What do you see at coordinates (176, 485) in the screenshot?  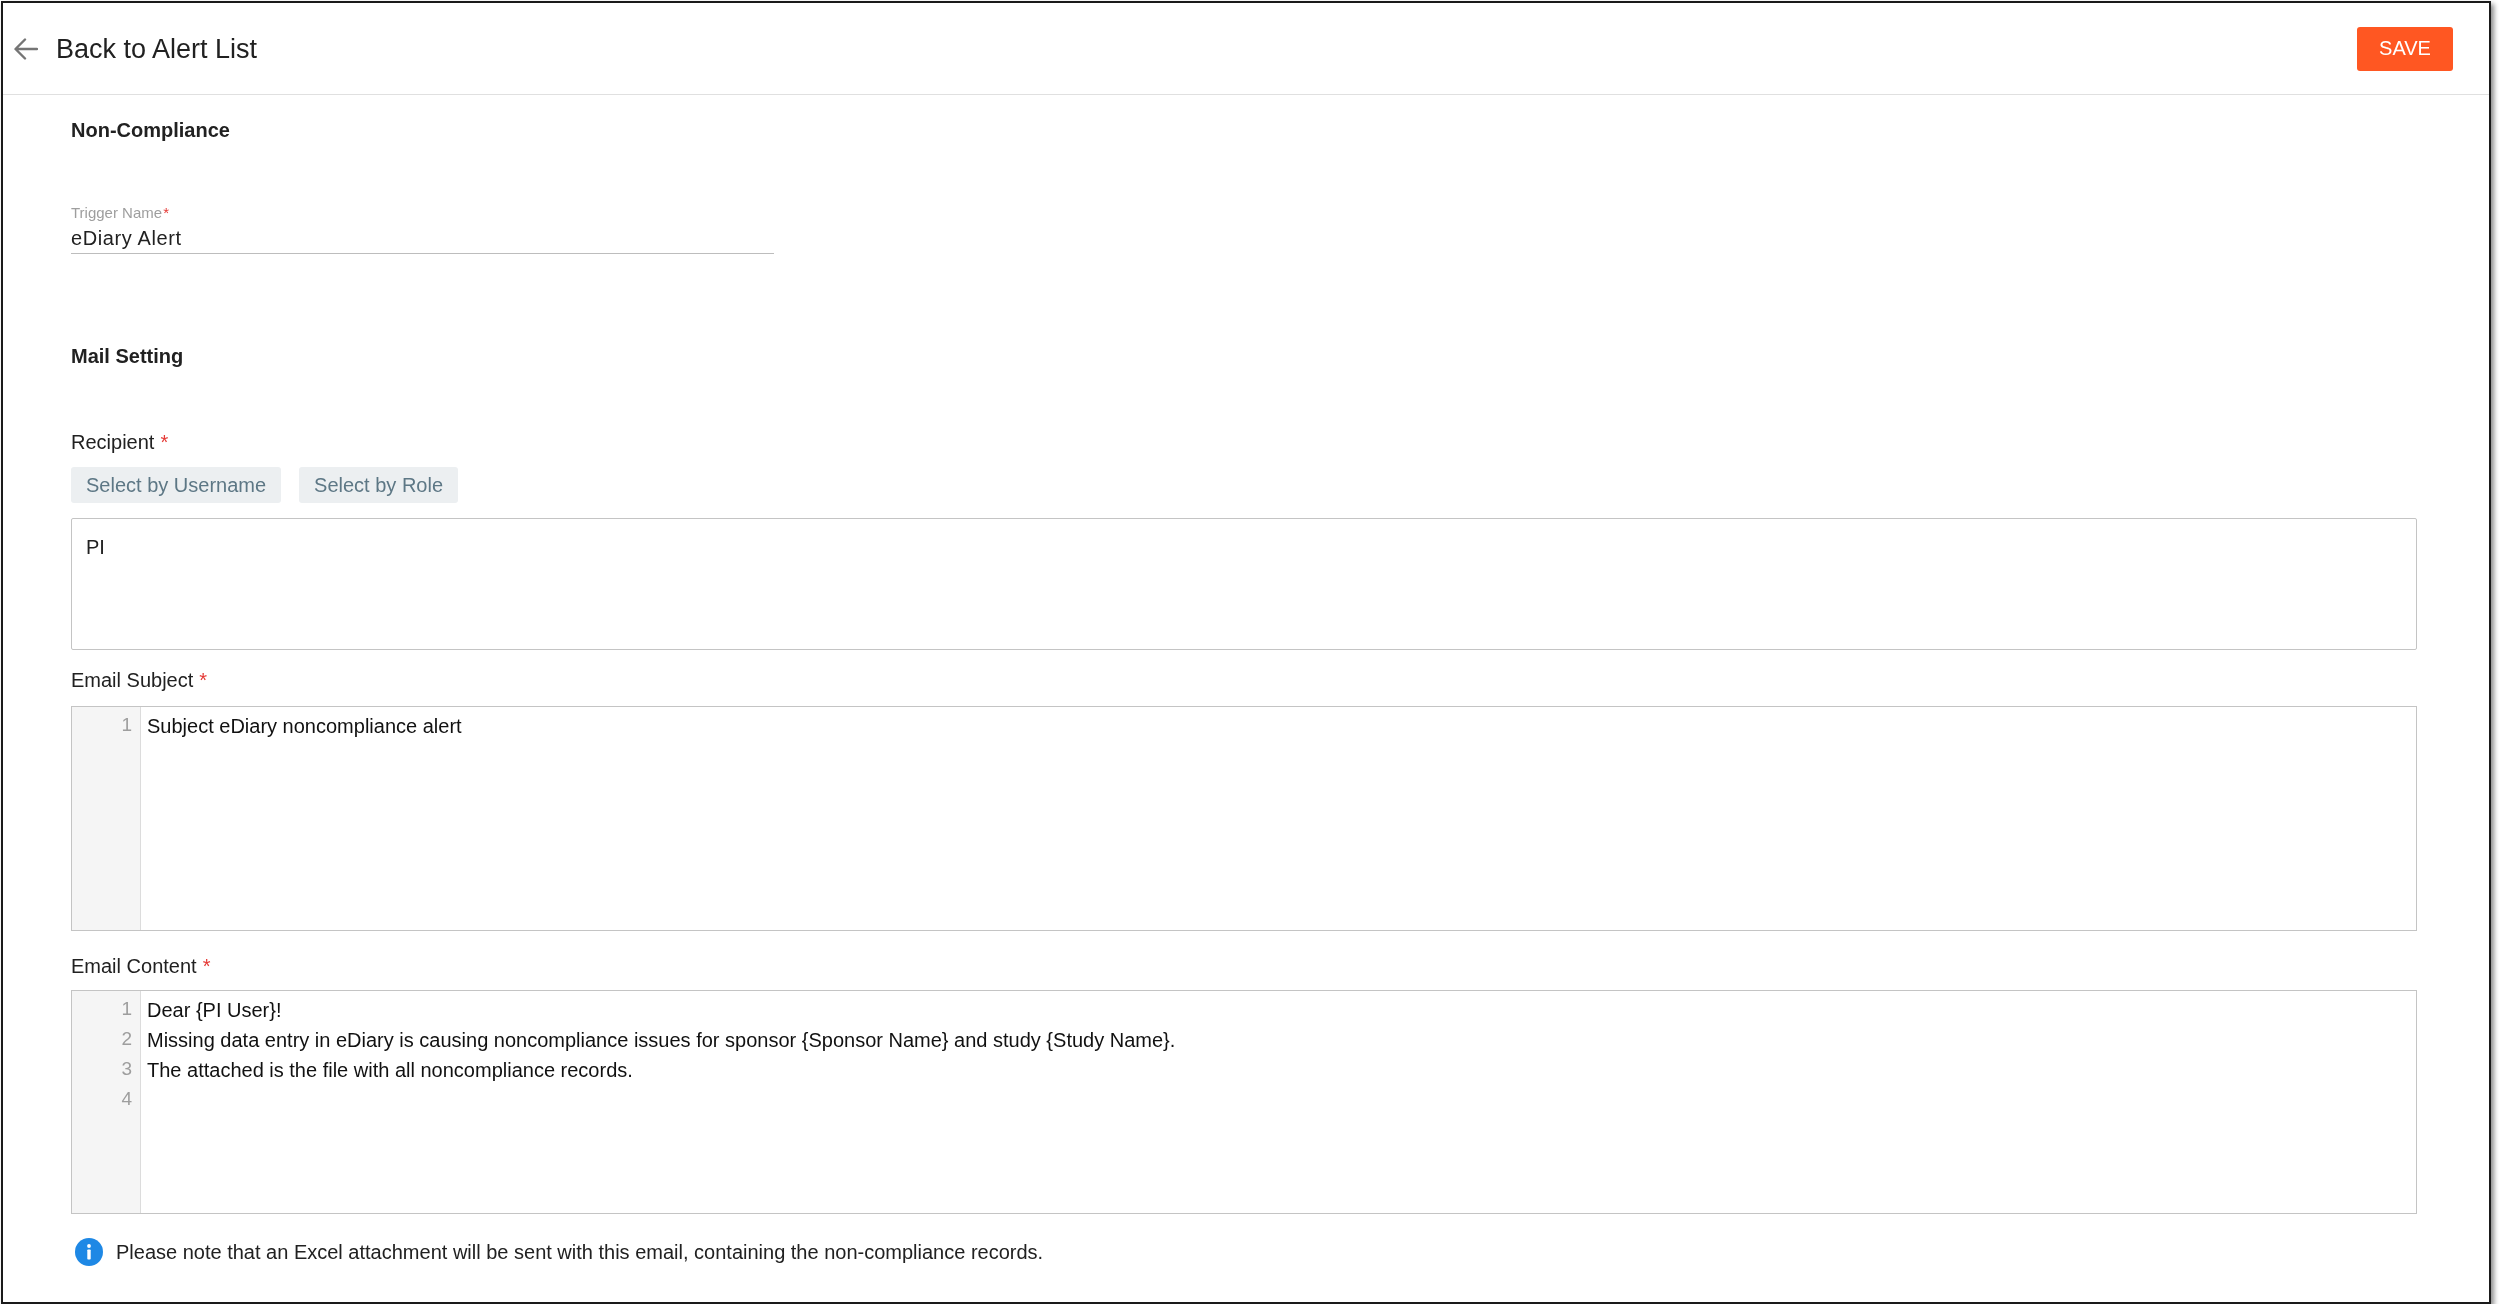 I see `select-button: Select by Username` at bounding box center [176, 485].